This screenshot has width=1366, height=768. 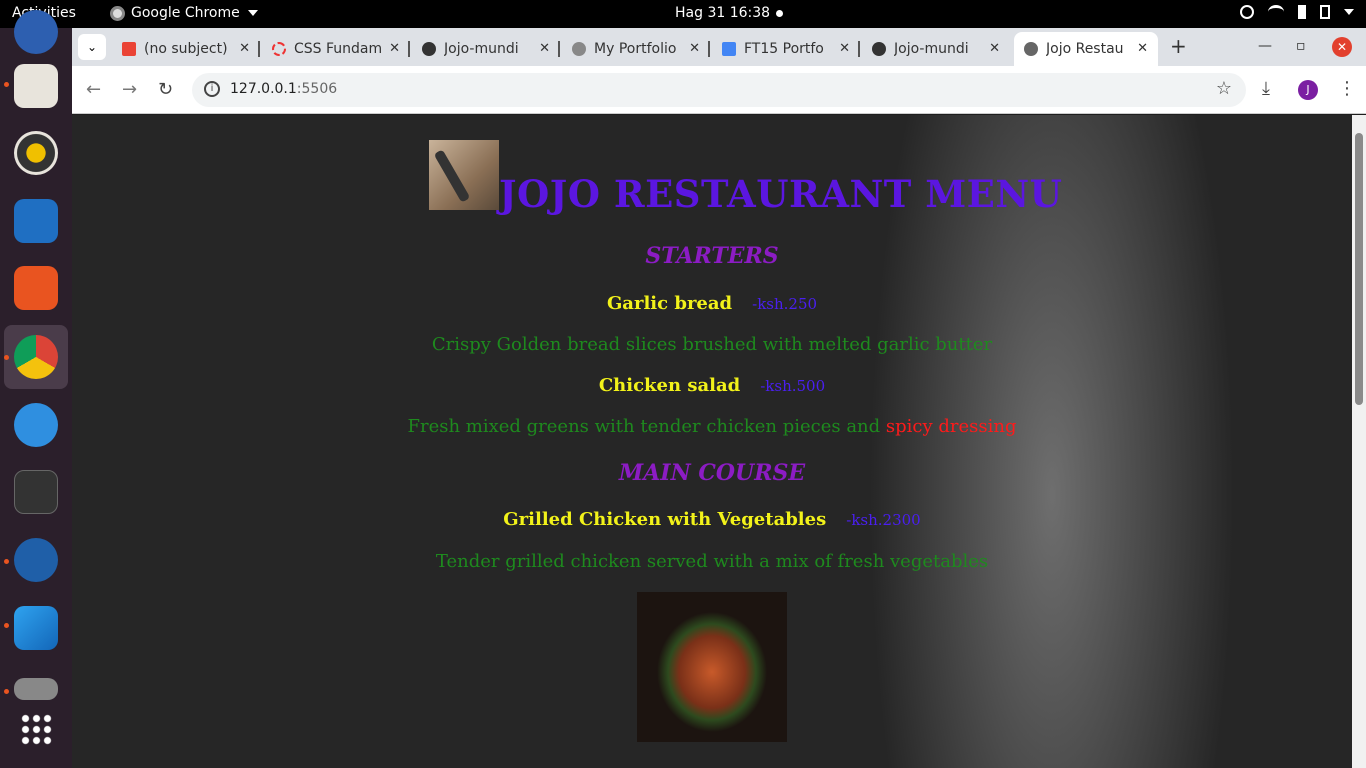 I want to click on cutlery-image, so click(x=464, y=175).